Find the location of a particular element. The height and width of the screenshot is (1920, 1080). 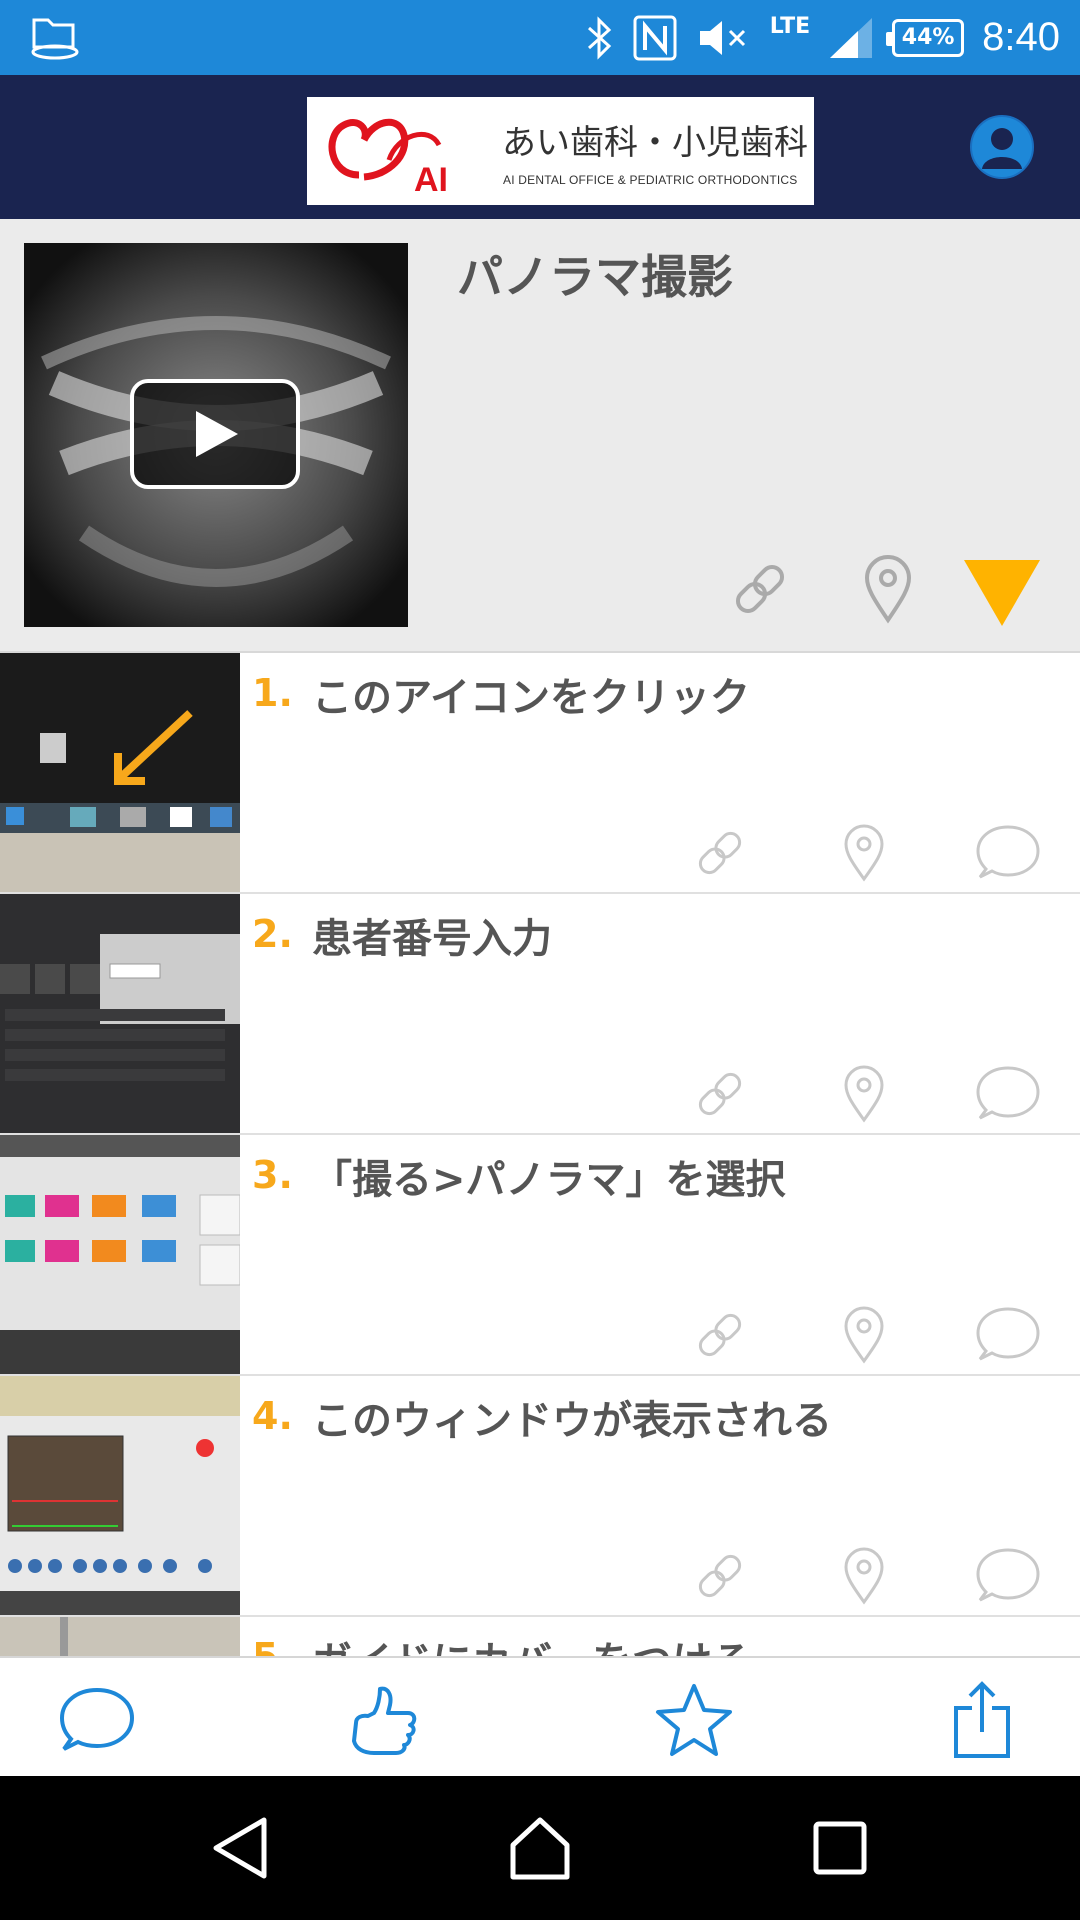

list-item: 3. 「撮る>パノラマ」を選択 is located at coordinates (540, 1255).